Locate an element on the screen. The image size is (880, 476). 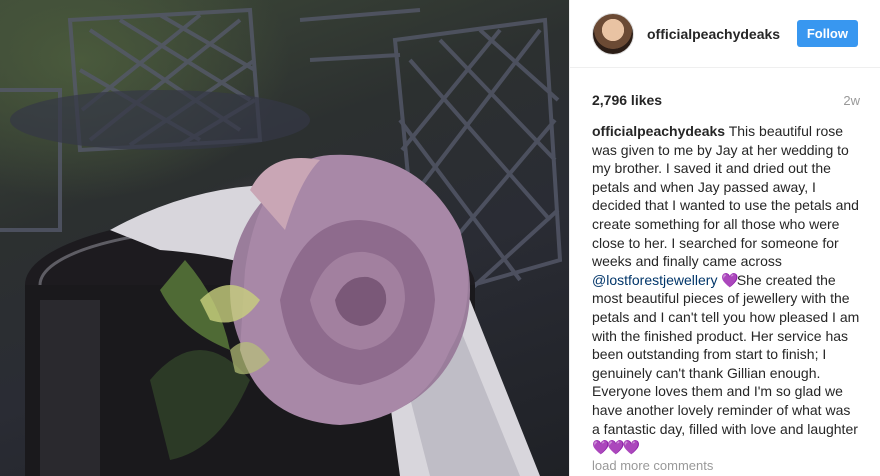
mention-link: @lostforestjewellery is located at coordinates (654, 280).